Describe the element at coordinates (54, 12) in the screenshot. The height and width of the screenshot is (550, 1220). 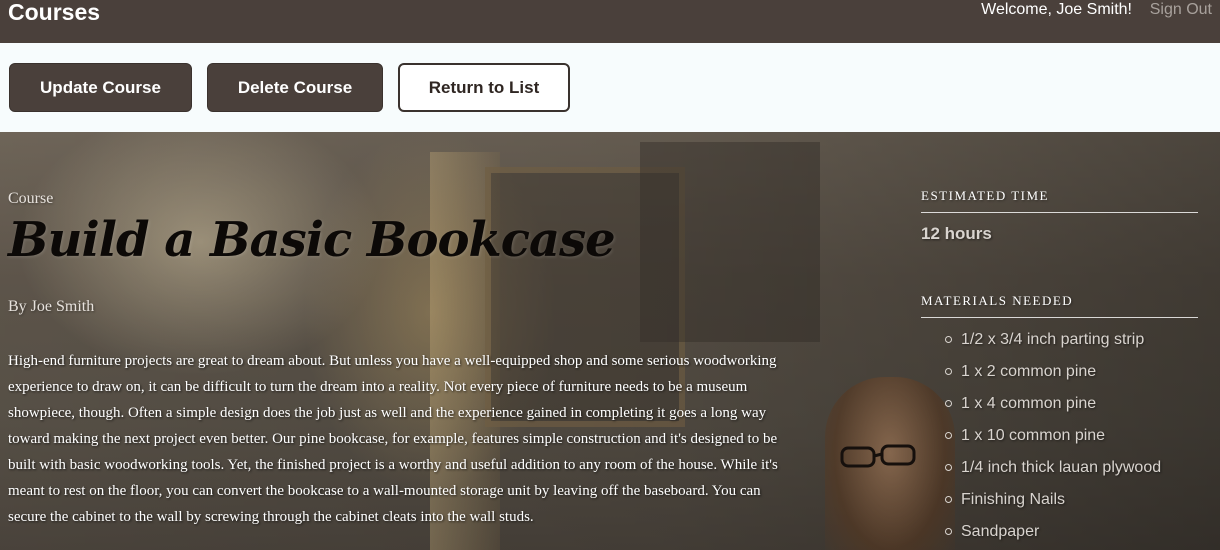
I see `brand-title: Courses` at that location.